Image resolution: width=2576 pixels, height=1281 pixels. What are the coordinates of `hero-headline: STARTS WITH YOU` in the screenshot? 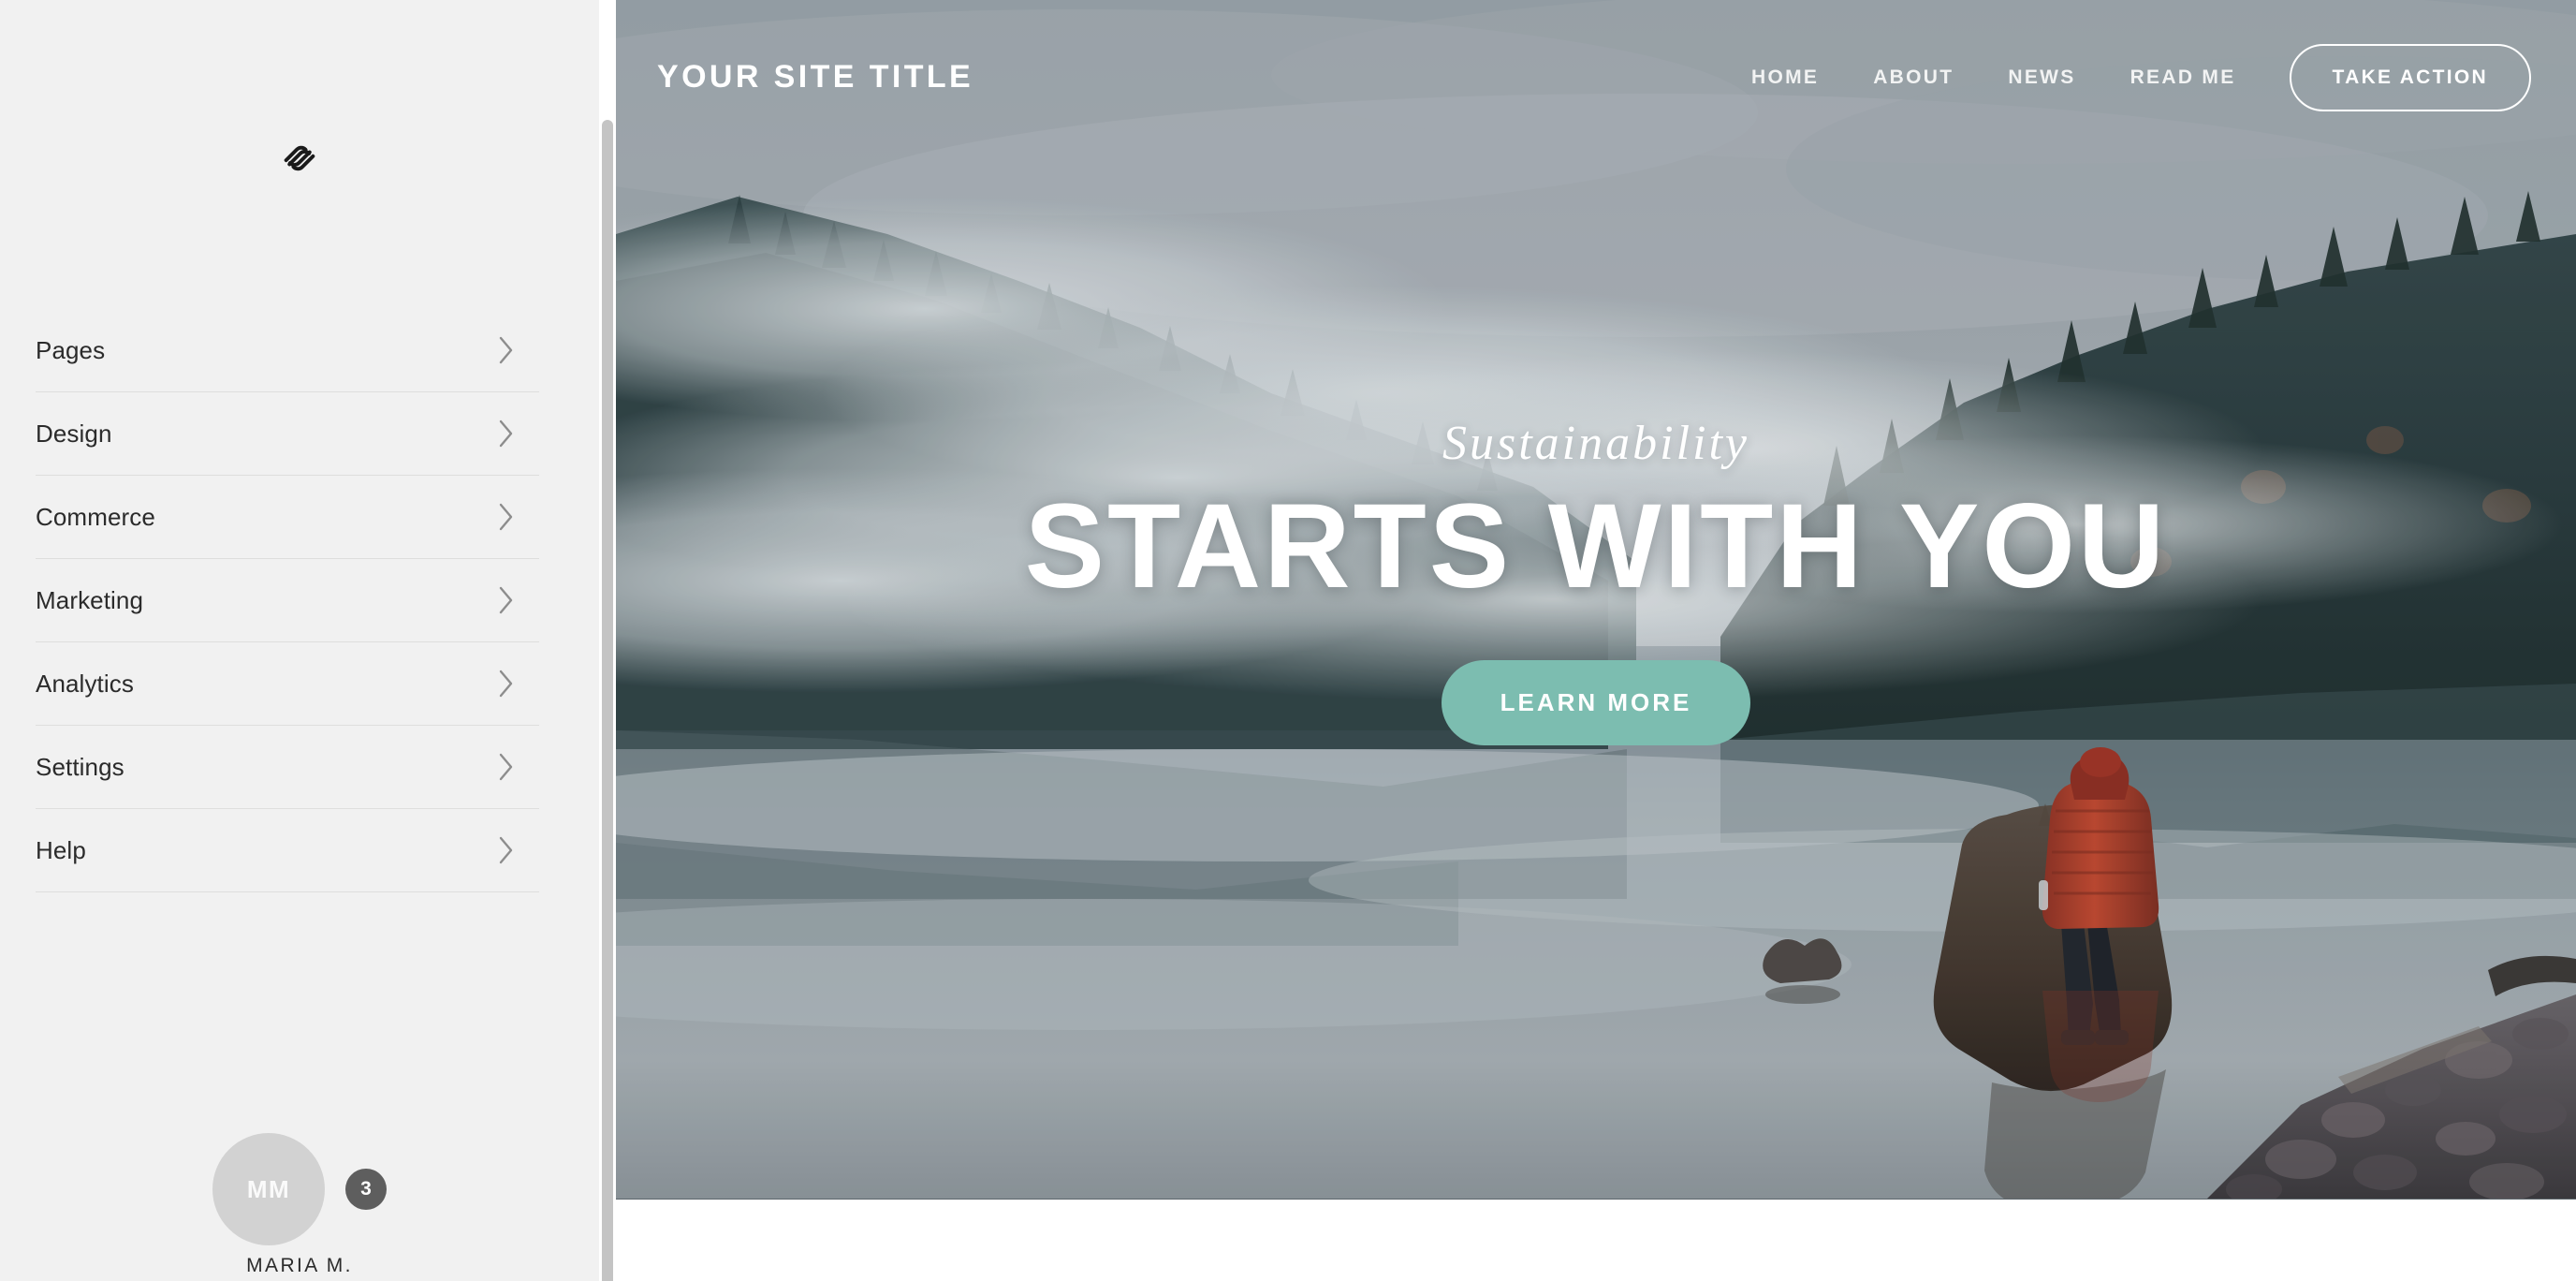 It's located at (1596, 546).